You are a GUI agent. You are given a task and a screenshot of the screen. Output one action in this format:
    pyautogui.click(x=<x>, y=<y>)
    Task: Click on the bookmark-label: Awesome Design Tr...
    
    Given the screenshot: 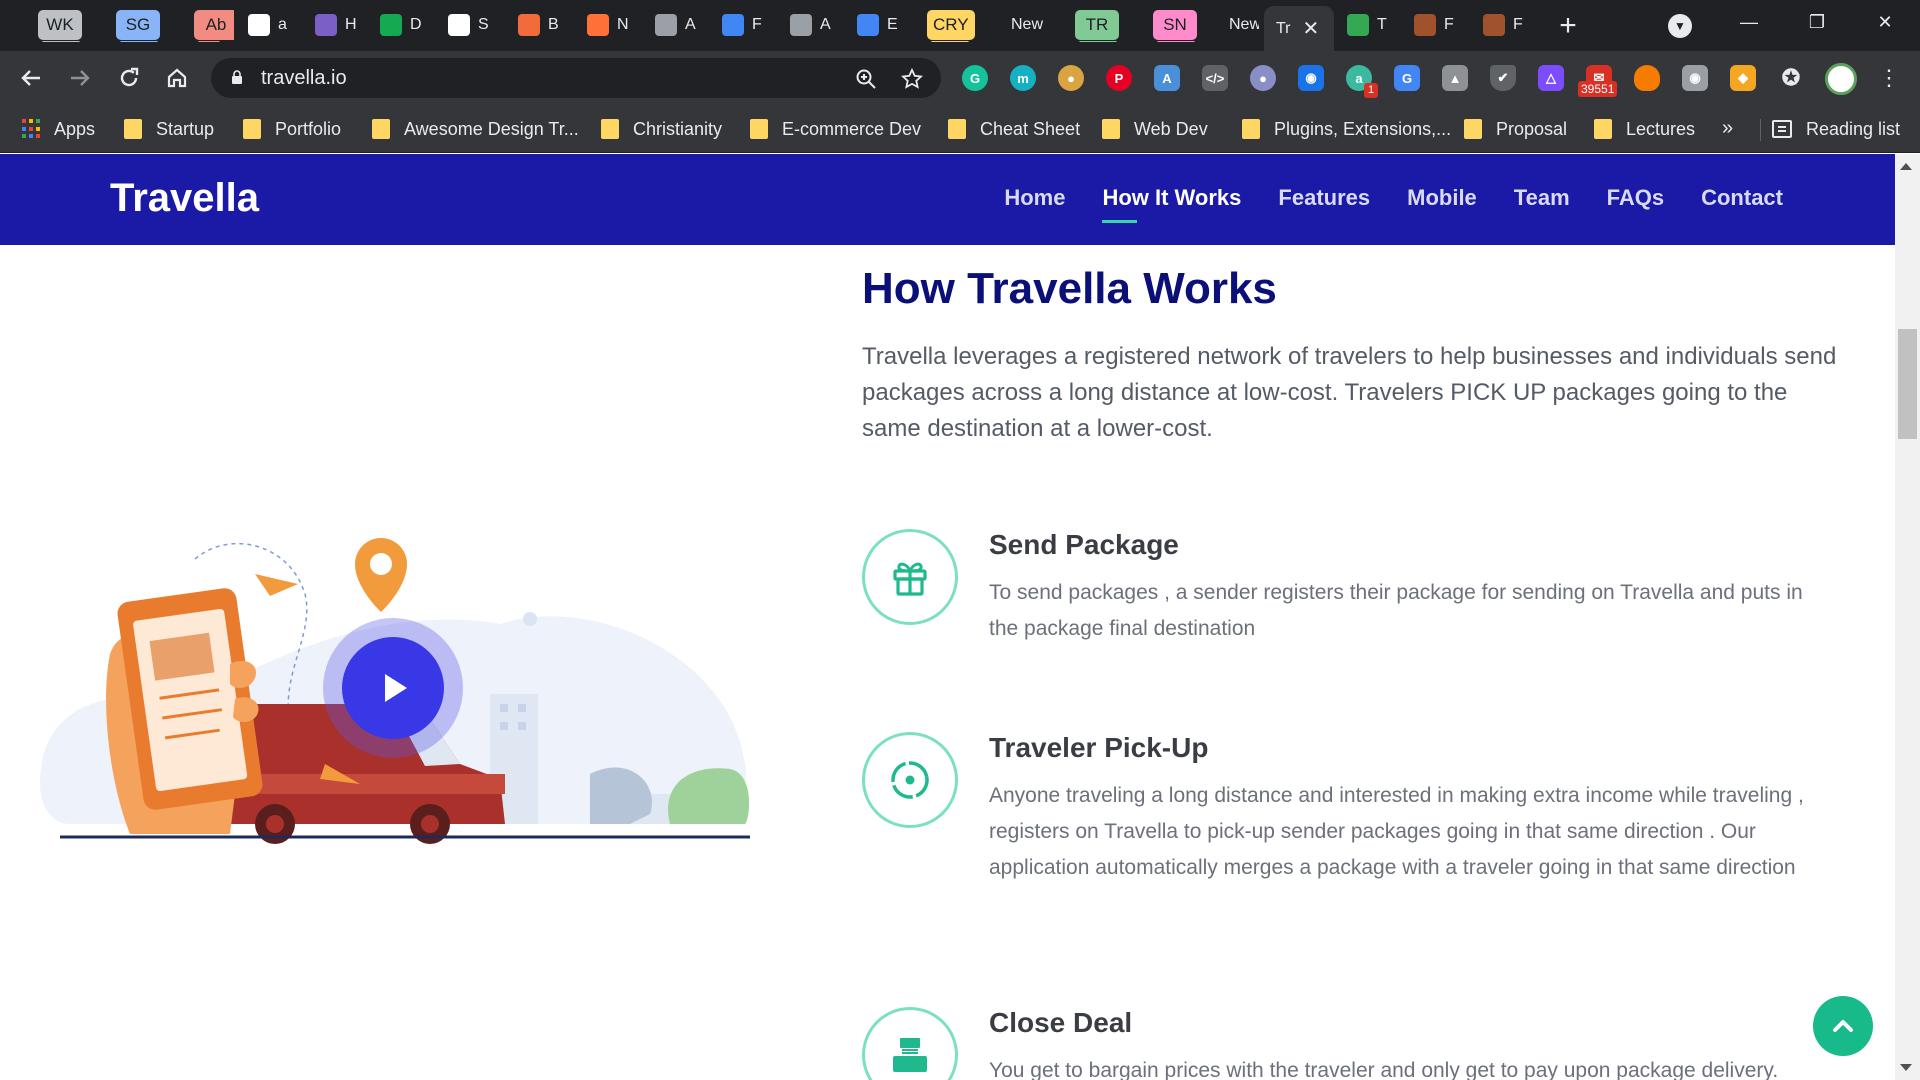 What is the action you would take?
    pyautogui.click(x=491, y=128)
    